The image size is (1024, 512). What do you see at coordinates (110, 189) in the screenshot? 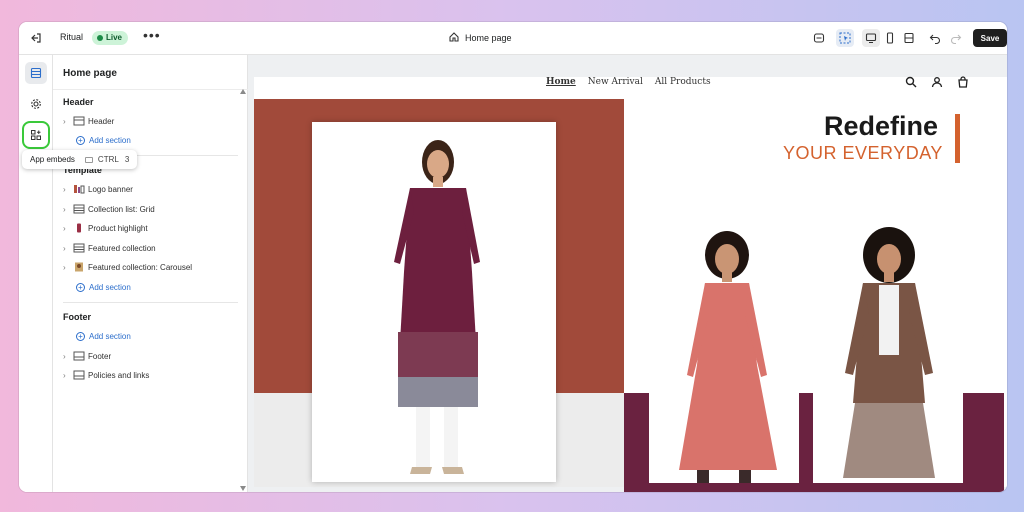
I see `sidebar-item-label: Logo banner` at bounding box center [110, 189].